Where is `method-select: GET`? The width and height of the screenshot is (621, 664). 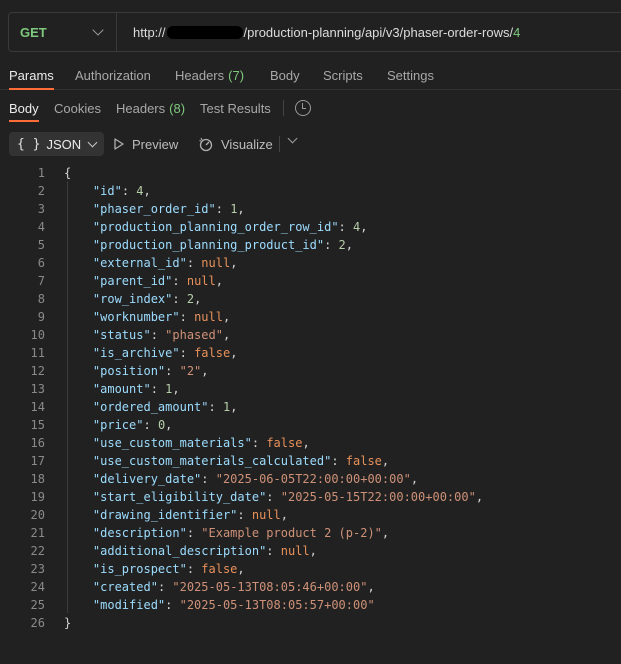
method-select: GET is located at coordinates (63, 32).